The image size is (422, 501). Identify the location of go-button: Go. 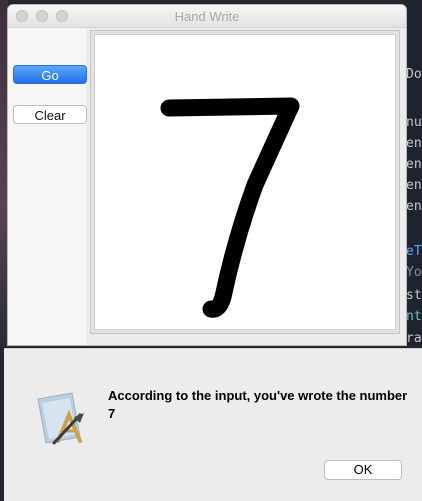
(50, 74).